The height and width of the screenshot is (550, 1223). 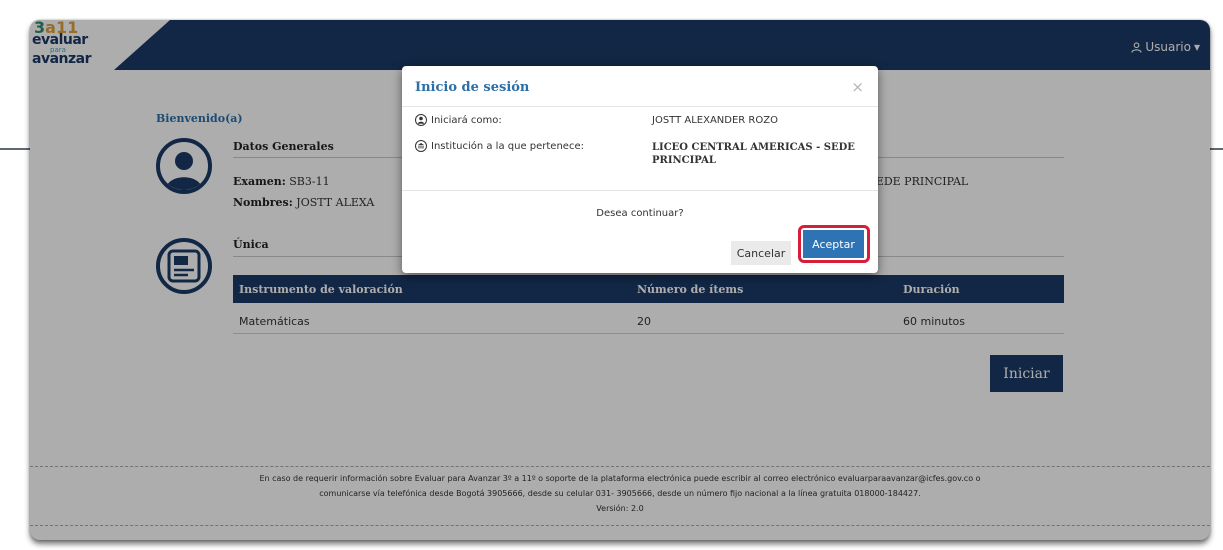 What do you see at coordinates (753, 154) in the screenshot?
I see `institution-value: LICEO CENTRAL AMERICAS - SEDE PRINCIPAL` at bounding box center [753, 154].